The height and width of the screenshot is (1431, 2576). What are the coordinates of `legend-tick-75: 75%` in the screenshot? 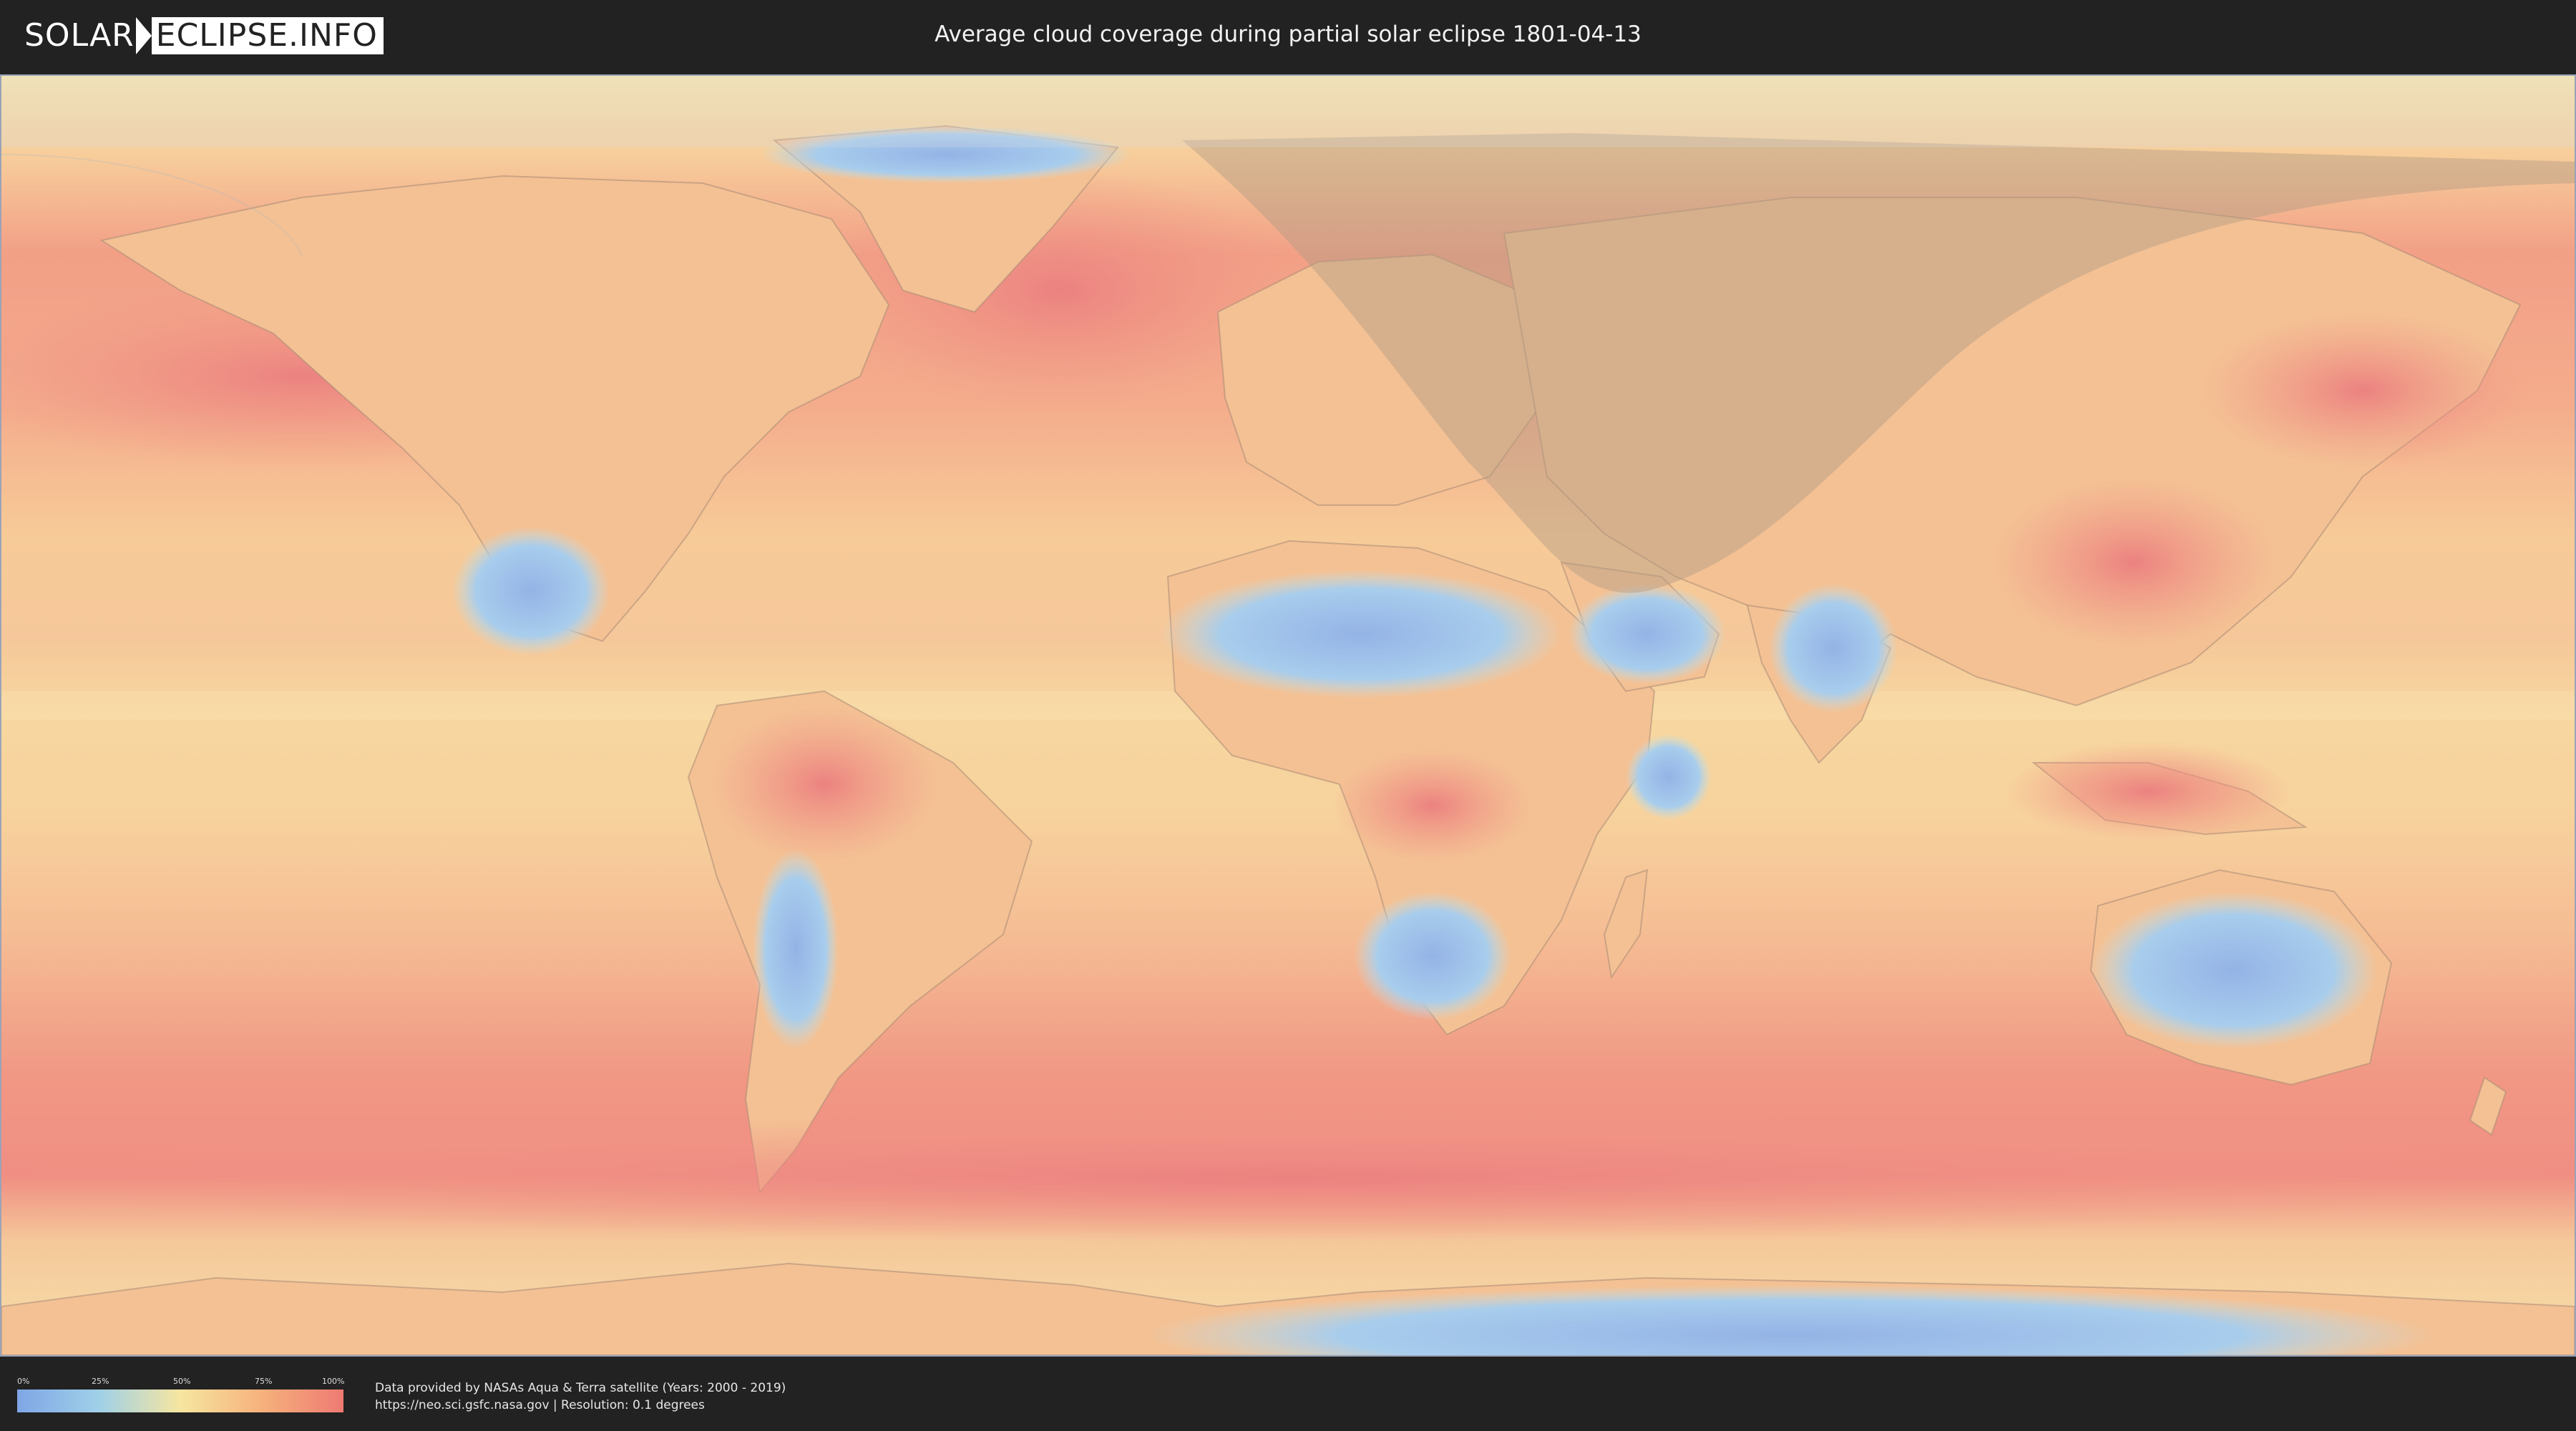 It's located at (264, 1382).